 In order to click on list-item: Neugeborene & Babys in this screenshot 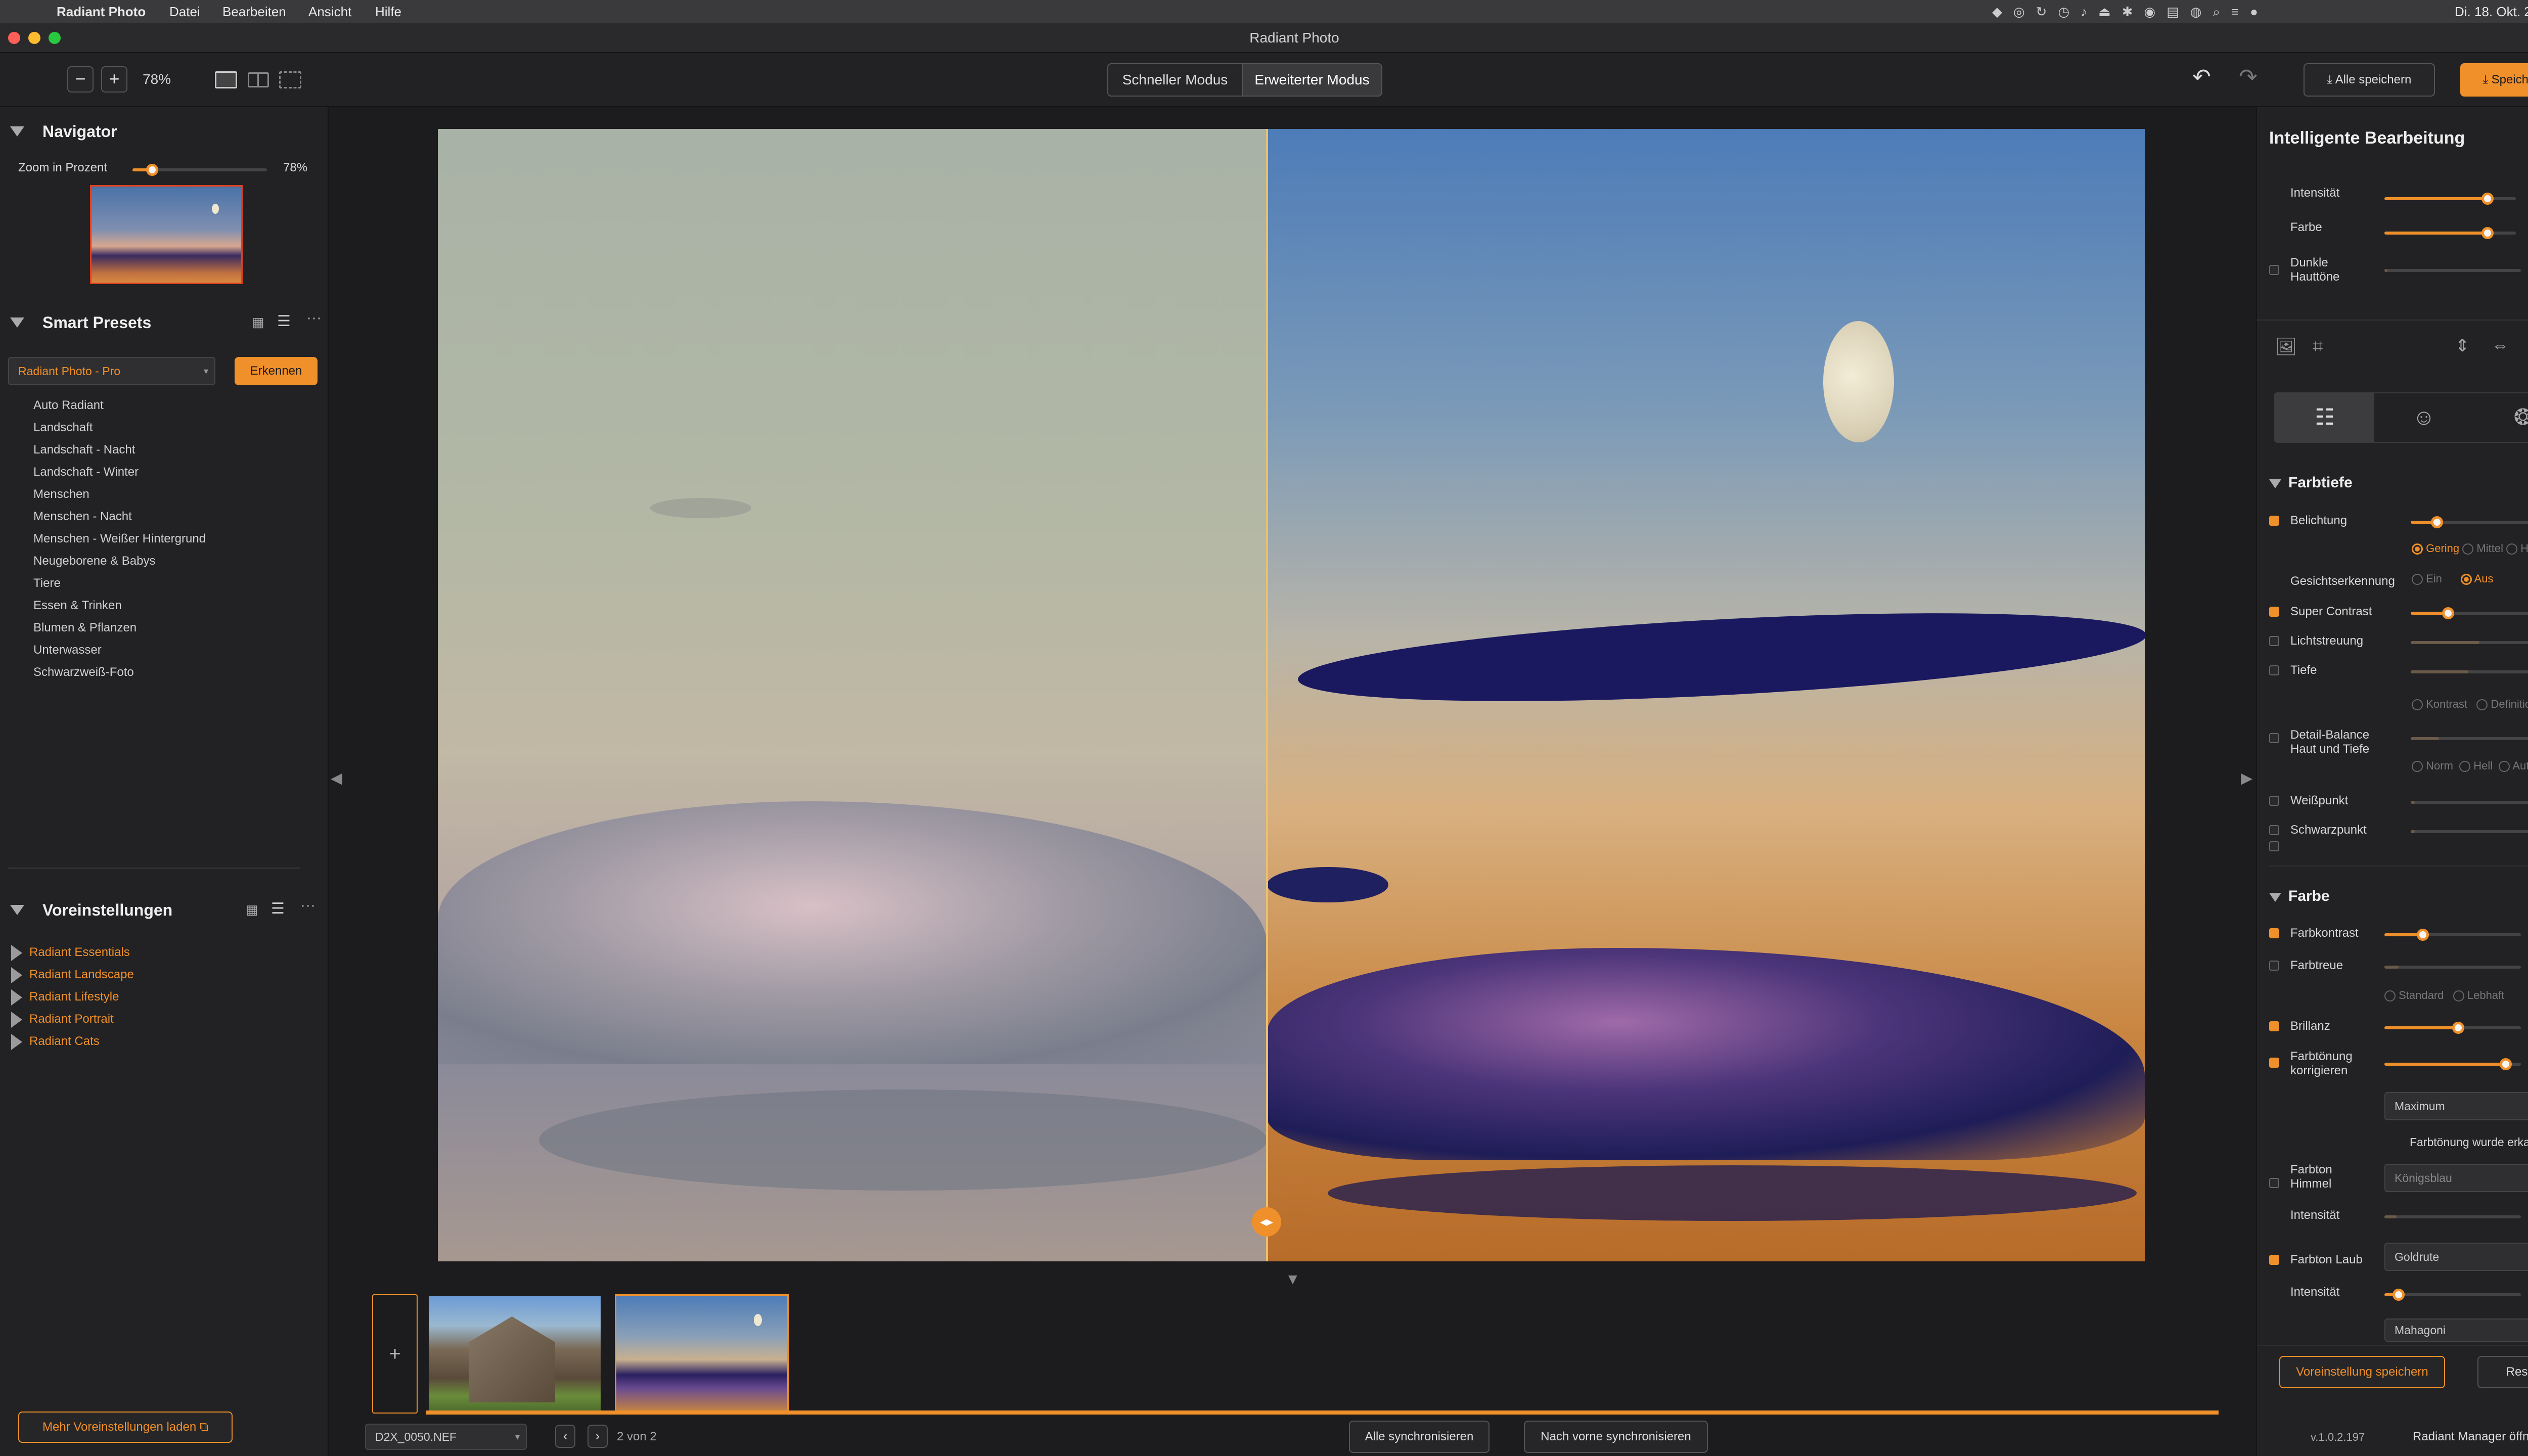, I will do `click(120, 561)`.